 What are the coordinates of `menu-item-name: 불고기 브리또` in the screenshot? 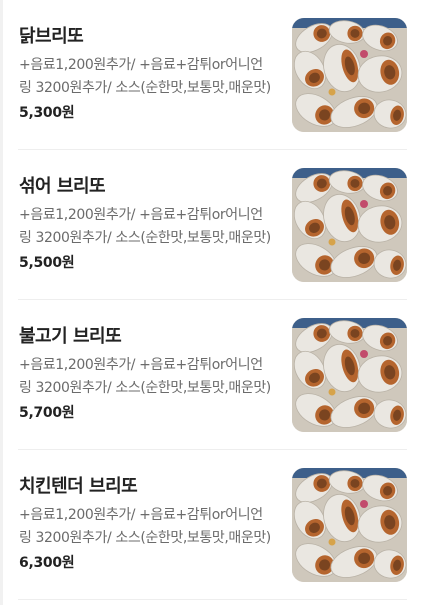 It's located at (70, 336).